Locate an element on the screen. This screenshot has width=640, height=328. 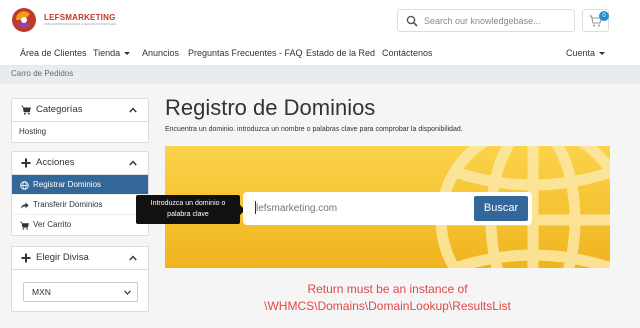
nav-item-client-area: Área de Clientes is located at coordinates (53, 53).